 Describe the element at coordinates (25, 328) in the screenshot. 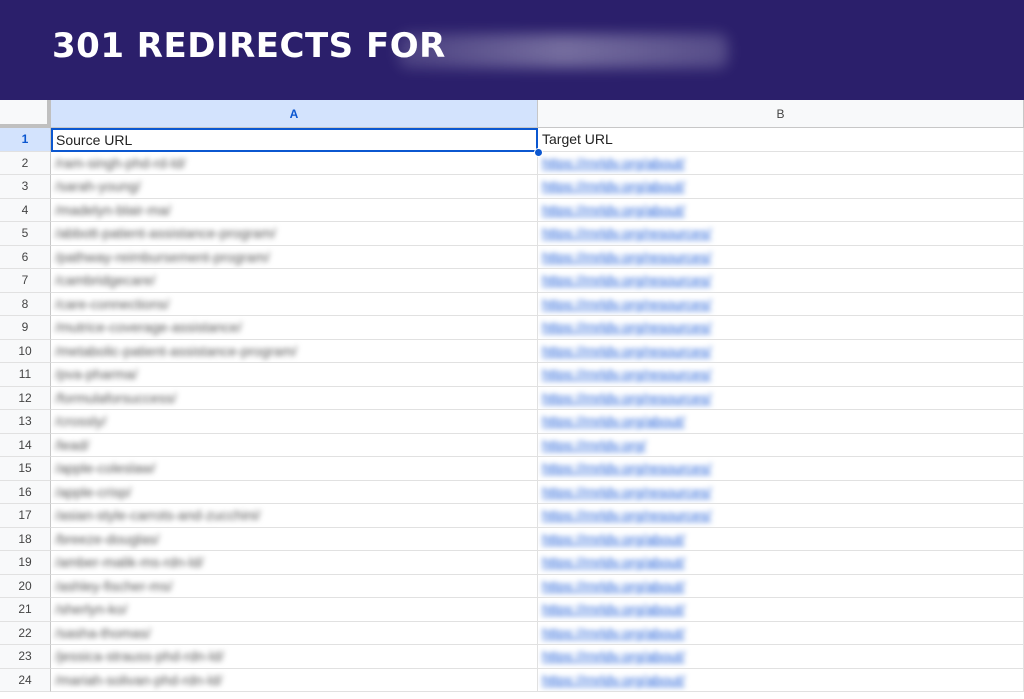

I see `row-number: 9` at that location.